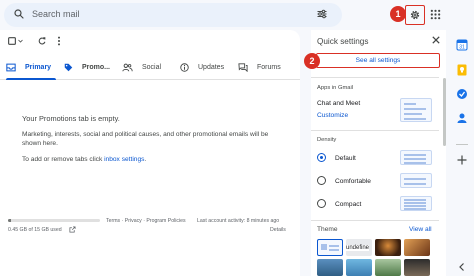 This screenshot has height=276, width=474. What do you see at coordinates (378, 257) in the screenshot?
I see `theme-thumbnails: undefine` at bounding box center [378, 257].